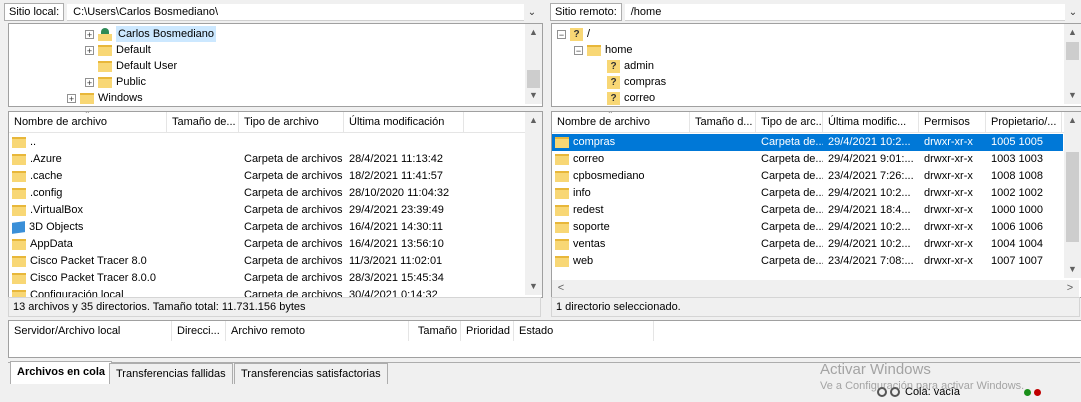 This screenshot has height=402, width=1081. Describe the element at coordinates (533, 203) in the screenshot. I see `local-list-scrollbar: ▲ ▼` at that location.